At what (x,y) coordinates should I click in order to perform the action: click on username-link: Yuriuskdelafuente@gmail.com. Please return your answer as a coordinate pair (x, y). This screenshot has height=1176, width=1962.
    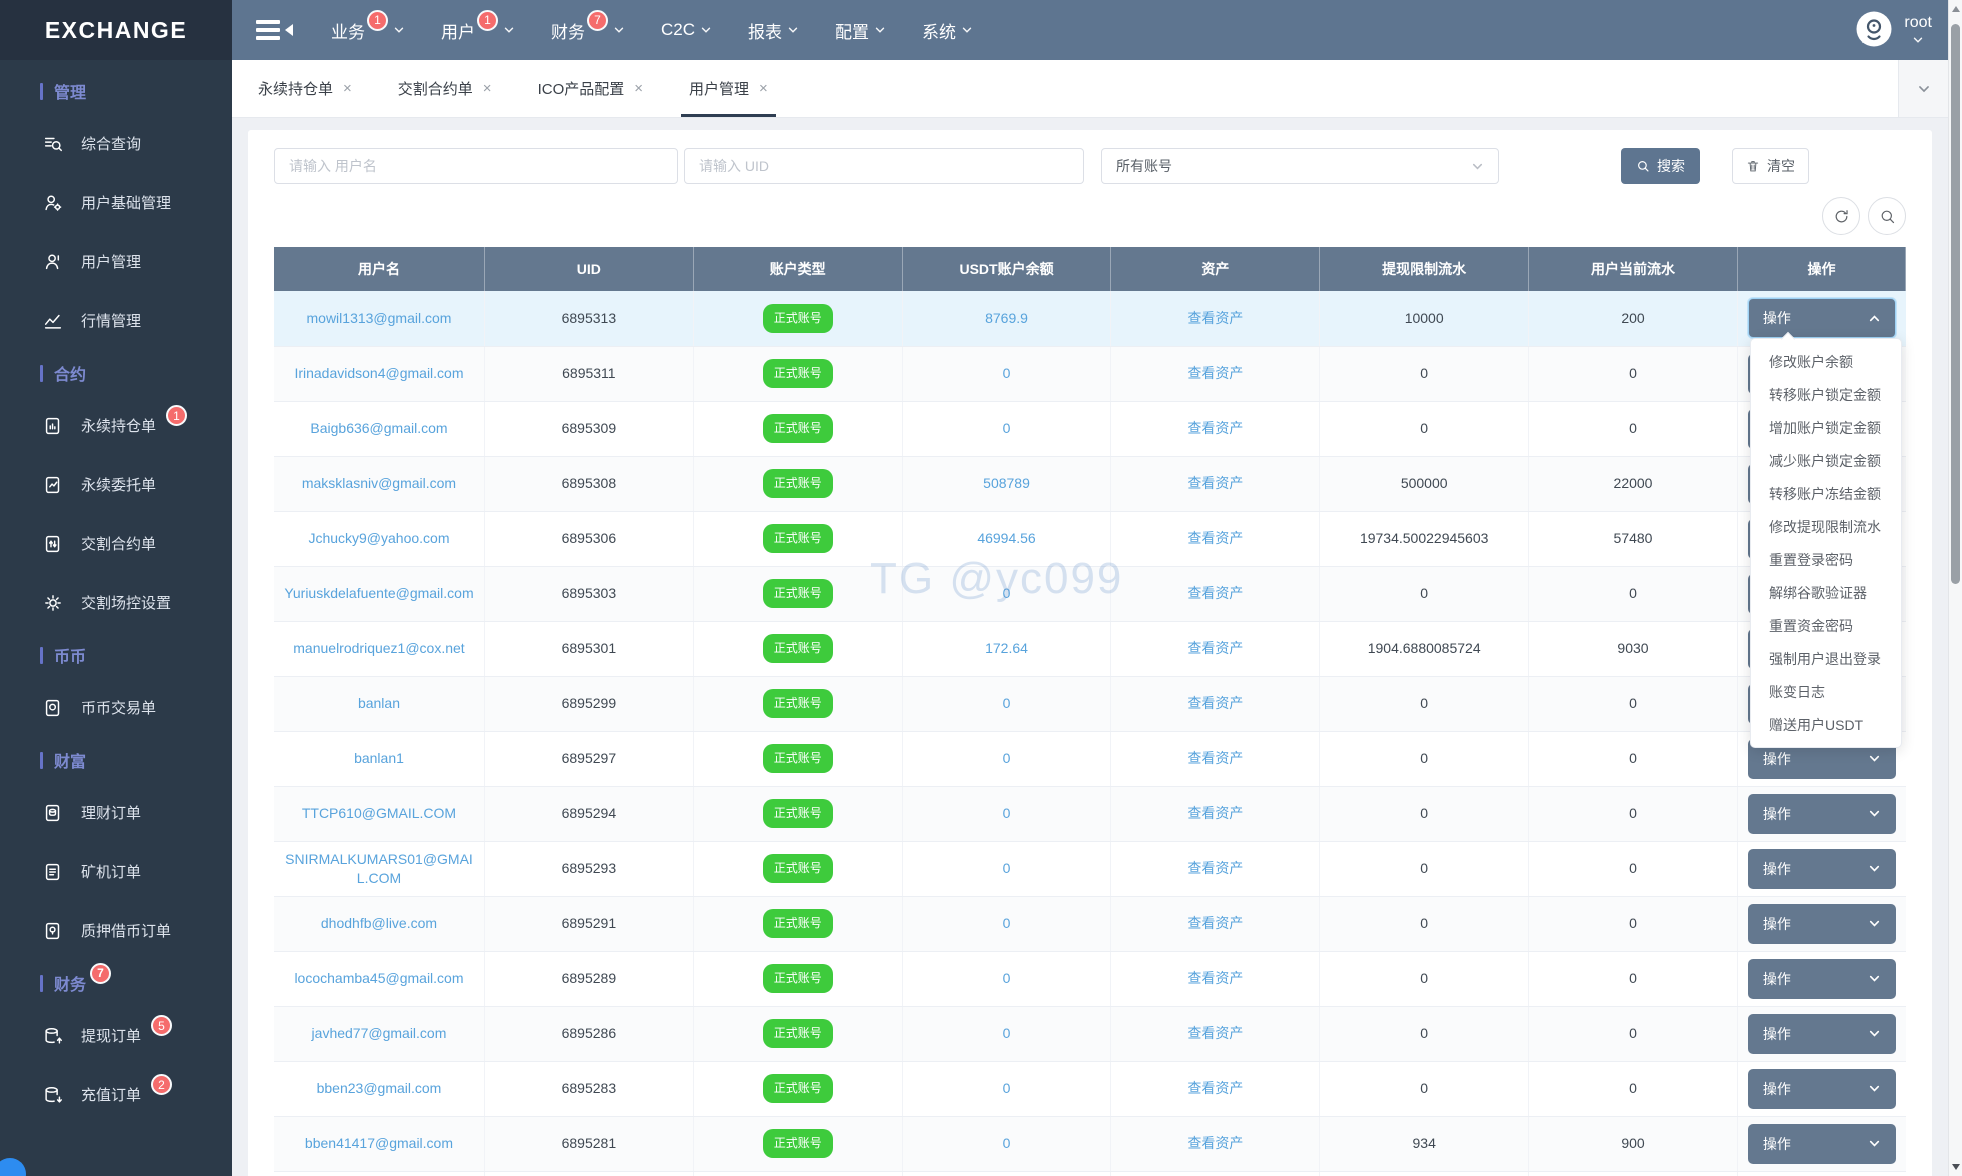
    Looking at the image, I should click on (378, 593).